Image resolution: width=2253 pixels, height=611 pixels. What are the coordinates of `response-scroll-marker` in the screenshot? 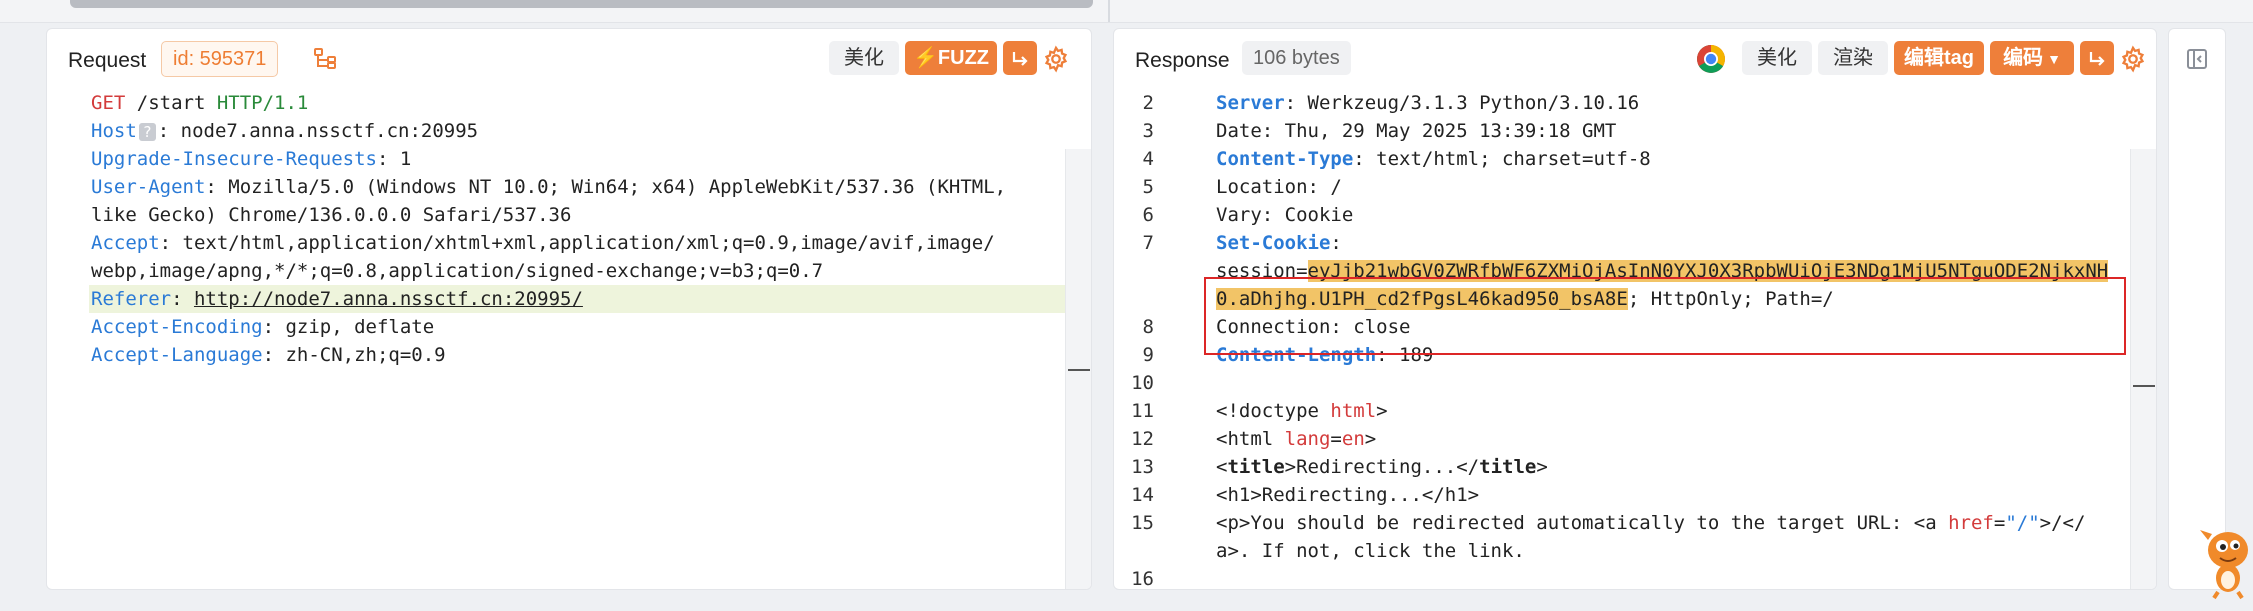 It's located at (2144, 386).